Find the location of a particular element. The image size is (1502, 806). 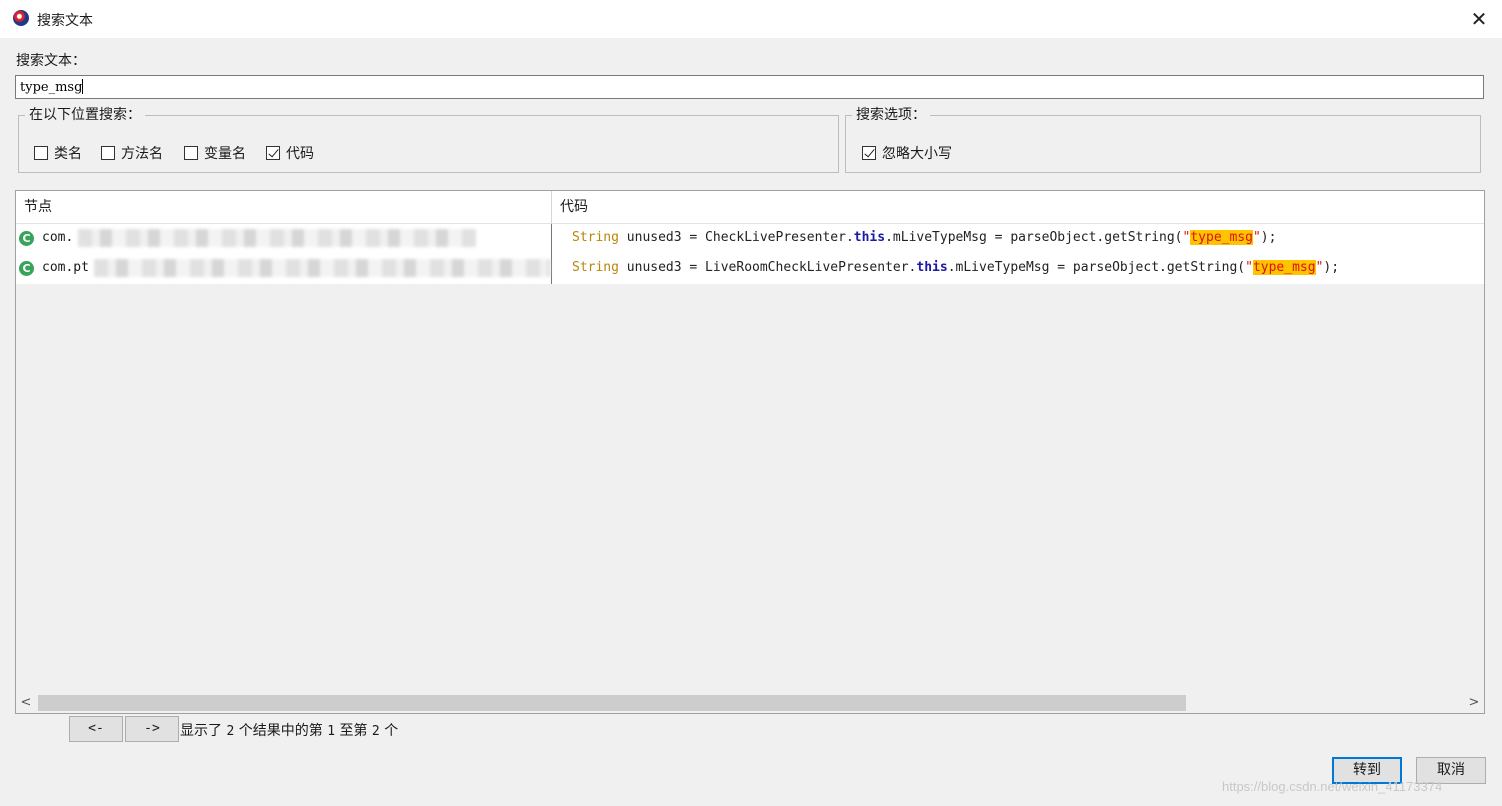

checkbox-label: 忽略大小写 is located at coordinates (917, 154).